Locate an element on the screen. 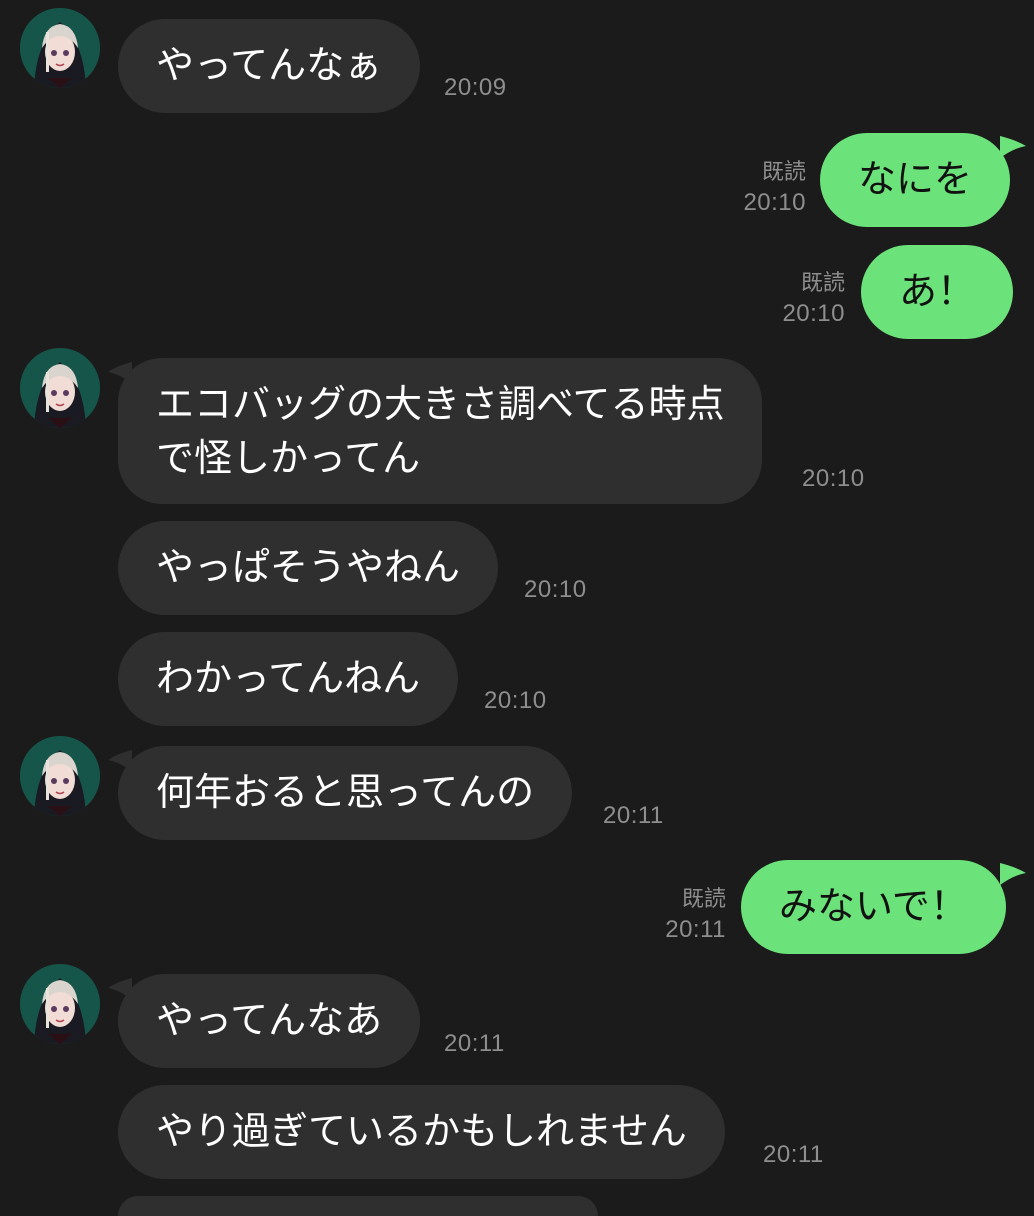  message-bubble-incoming: 何年おると思ってんの is located at coordinates (345, 793).